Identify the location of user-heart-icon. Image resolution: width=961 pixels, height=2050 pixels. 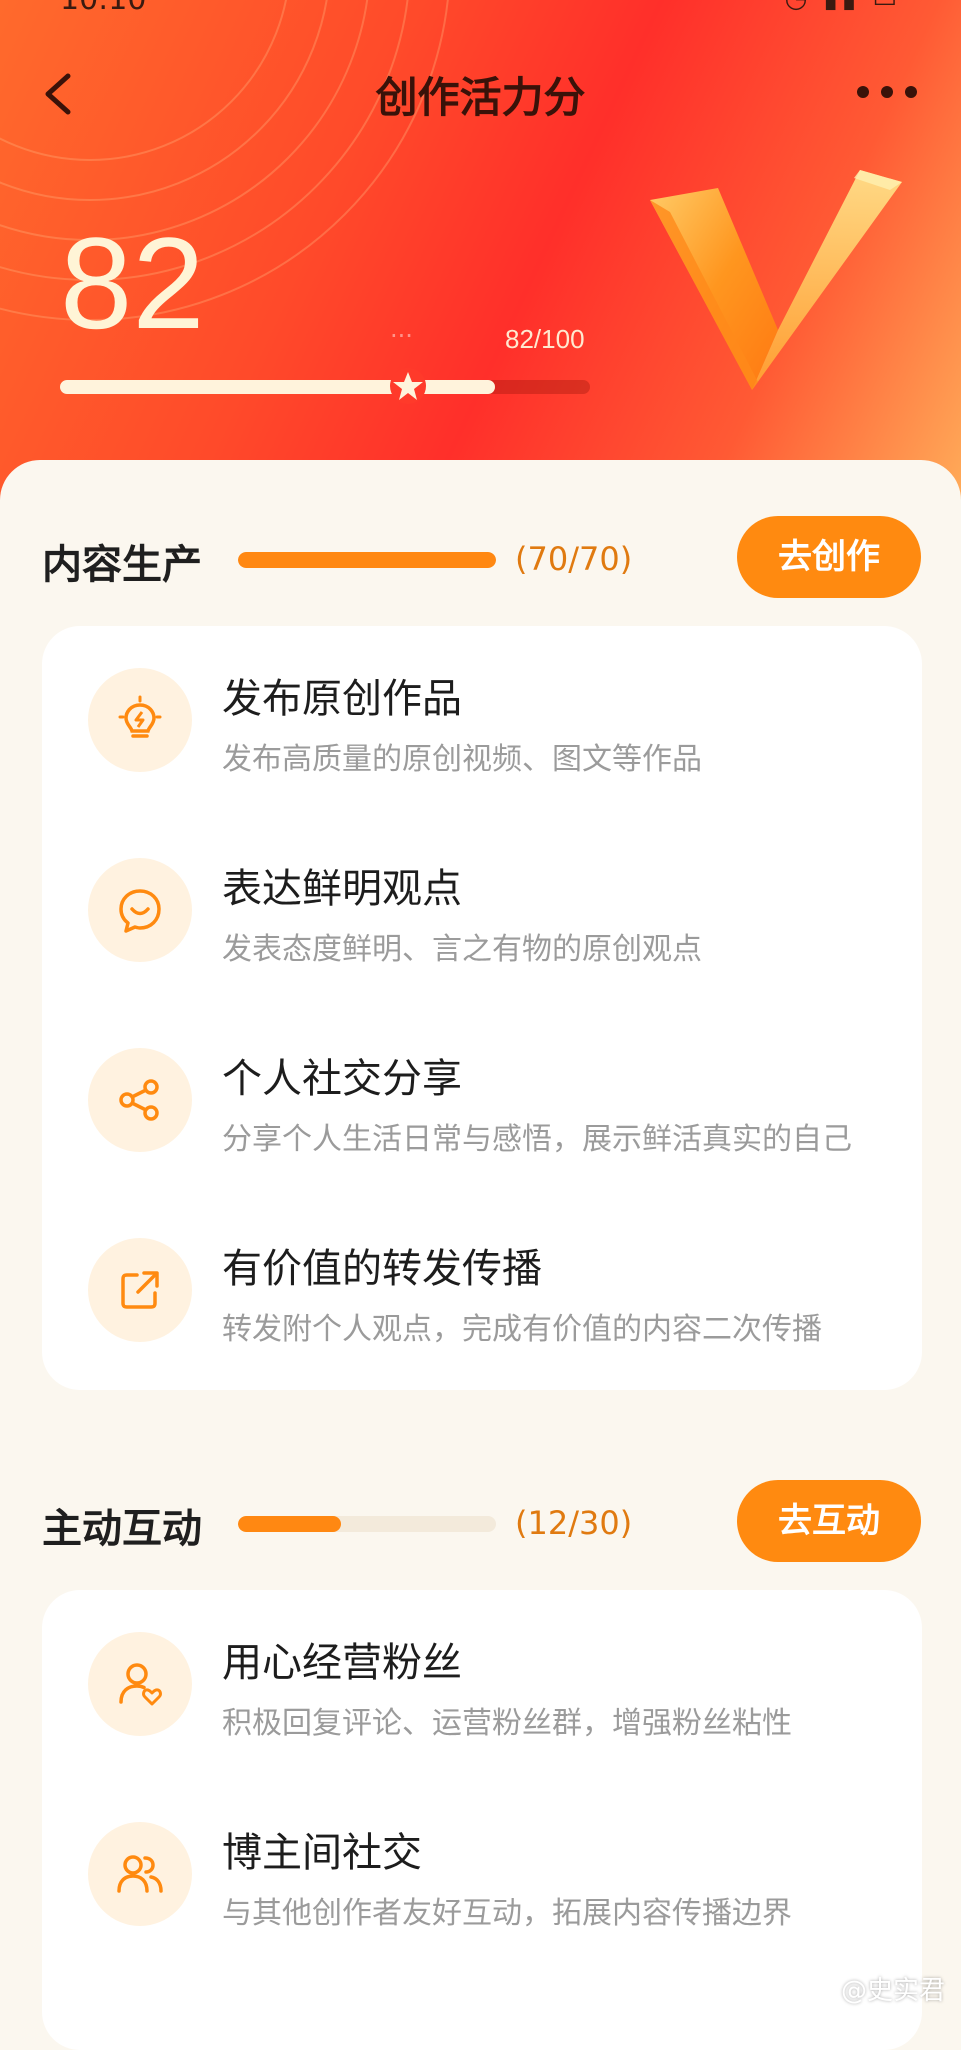
(140, 1684).